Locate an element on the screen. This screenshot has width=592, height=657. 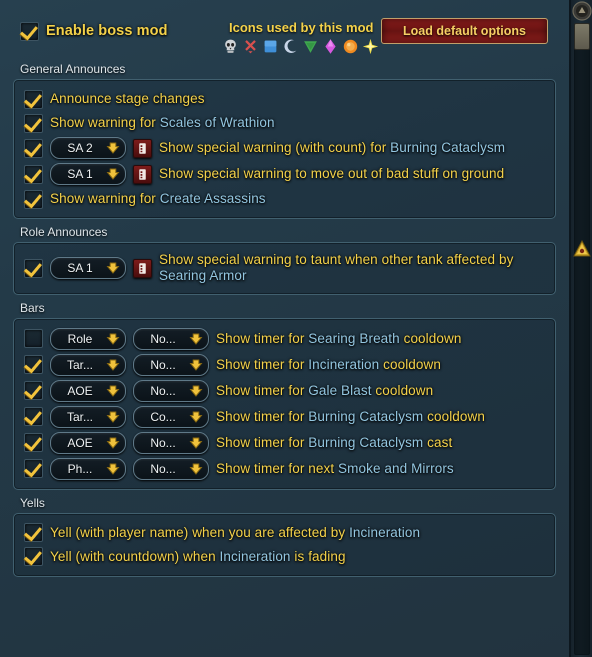
option-row: Show warning for Create Assassins is located at coordinates (284, 199).